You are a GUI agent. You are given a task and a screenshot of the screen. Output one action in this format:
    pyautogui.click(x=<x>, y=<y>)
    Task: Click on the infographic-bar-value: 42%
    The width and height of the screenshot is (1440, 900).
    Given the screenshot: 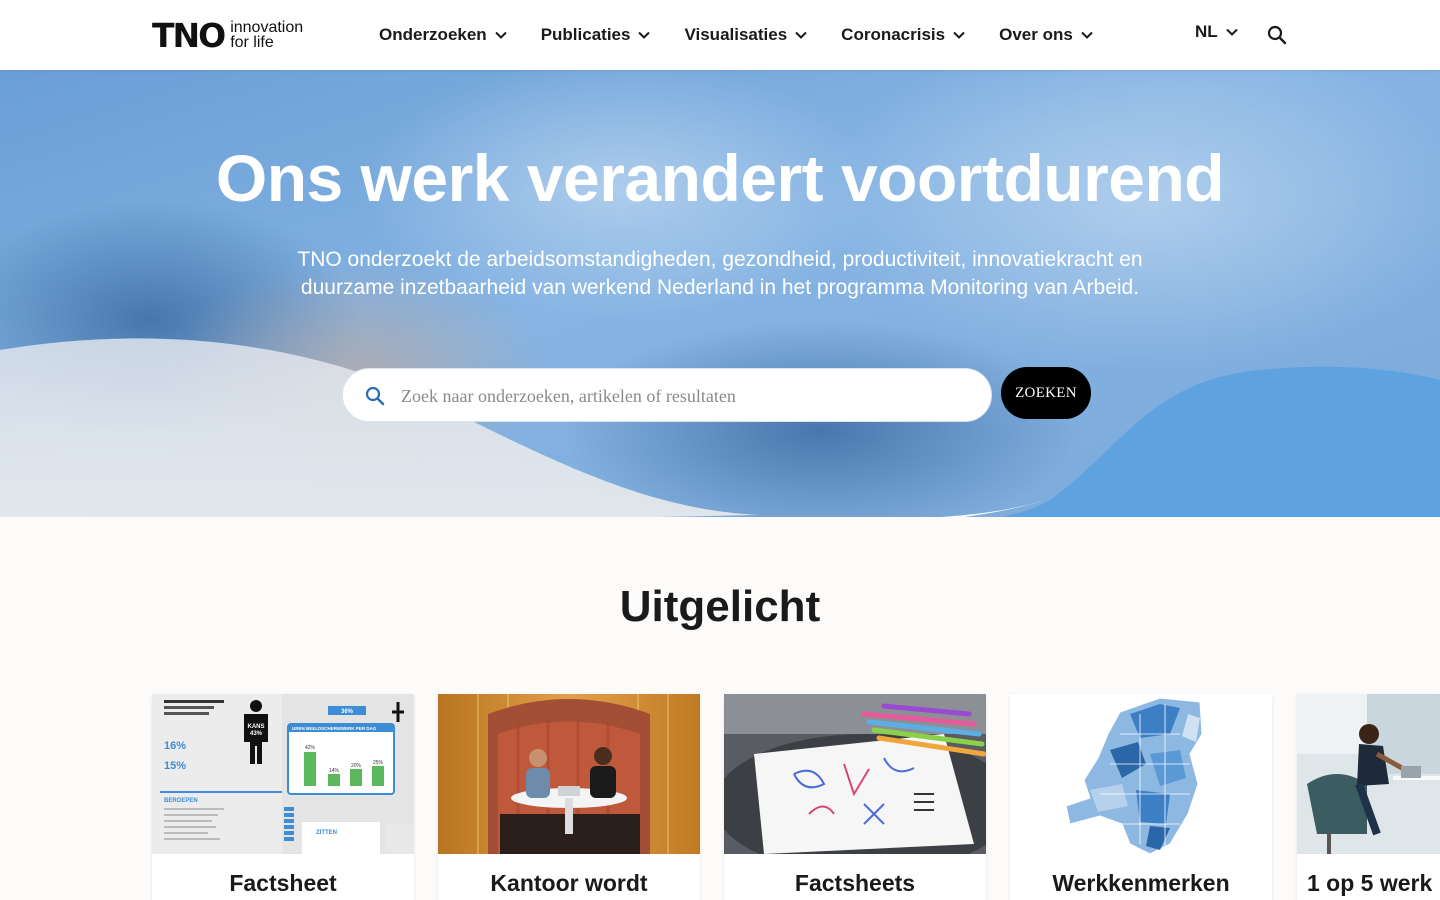 What is the action you would take?
    pyautogui.click(x=310, y=748)
    